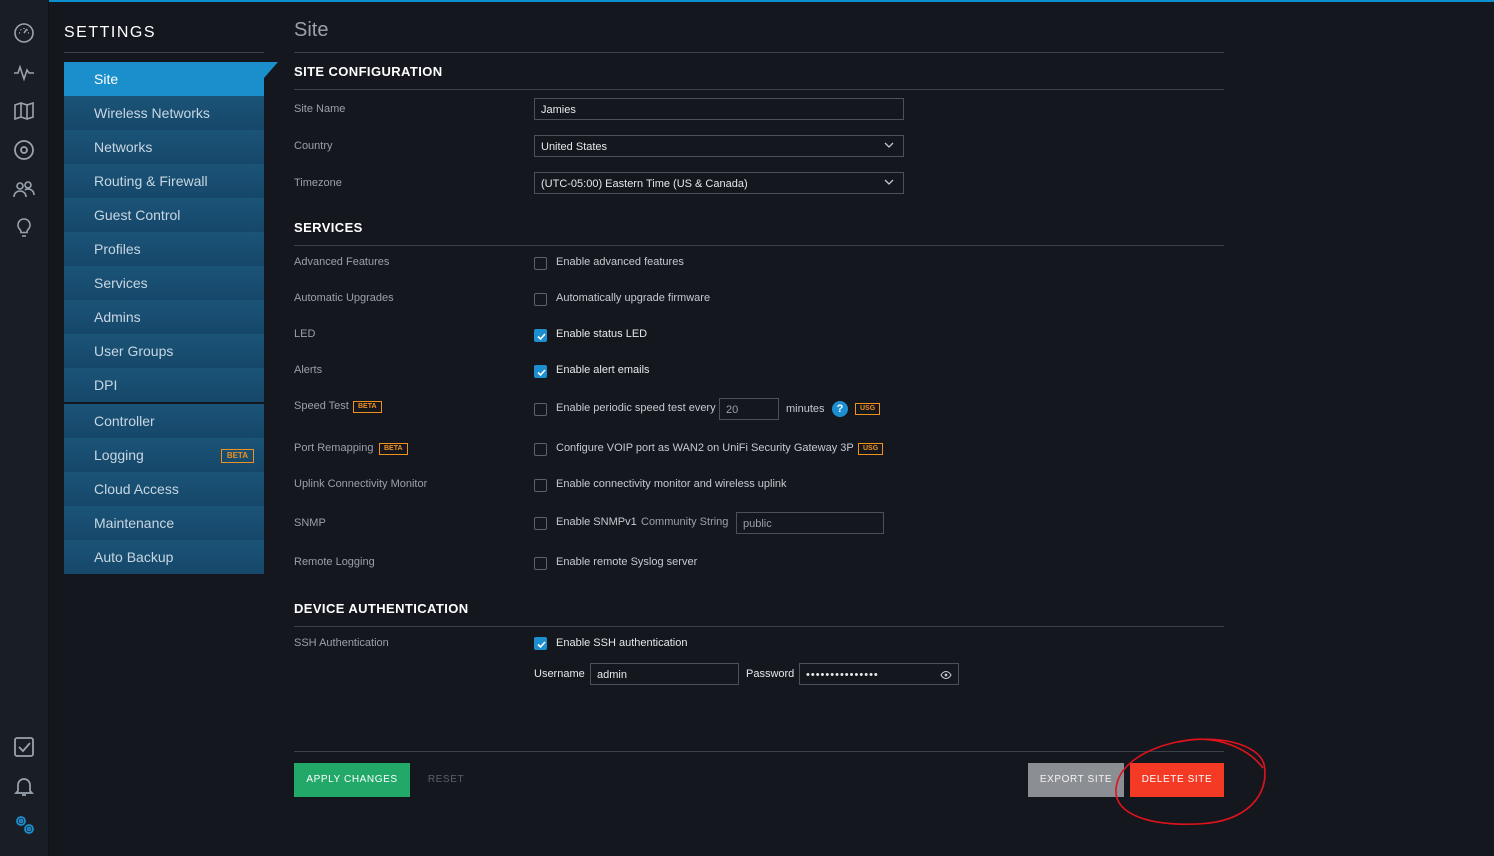  What do you see at coordinates (644, 184) in the screenshot?
I see `timezone-value: (UTC-05:00) Eastern Time (US & Canada)` at bounding box center [644, 184].